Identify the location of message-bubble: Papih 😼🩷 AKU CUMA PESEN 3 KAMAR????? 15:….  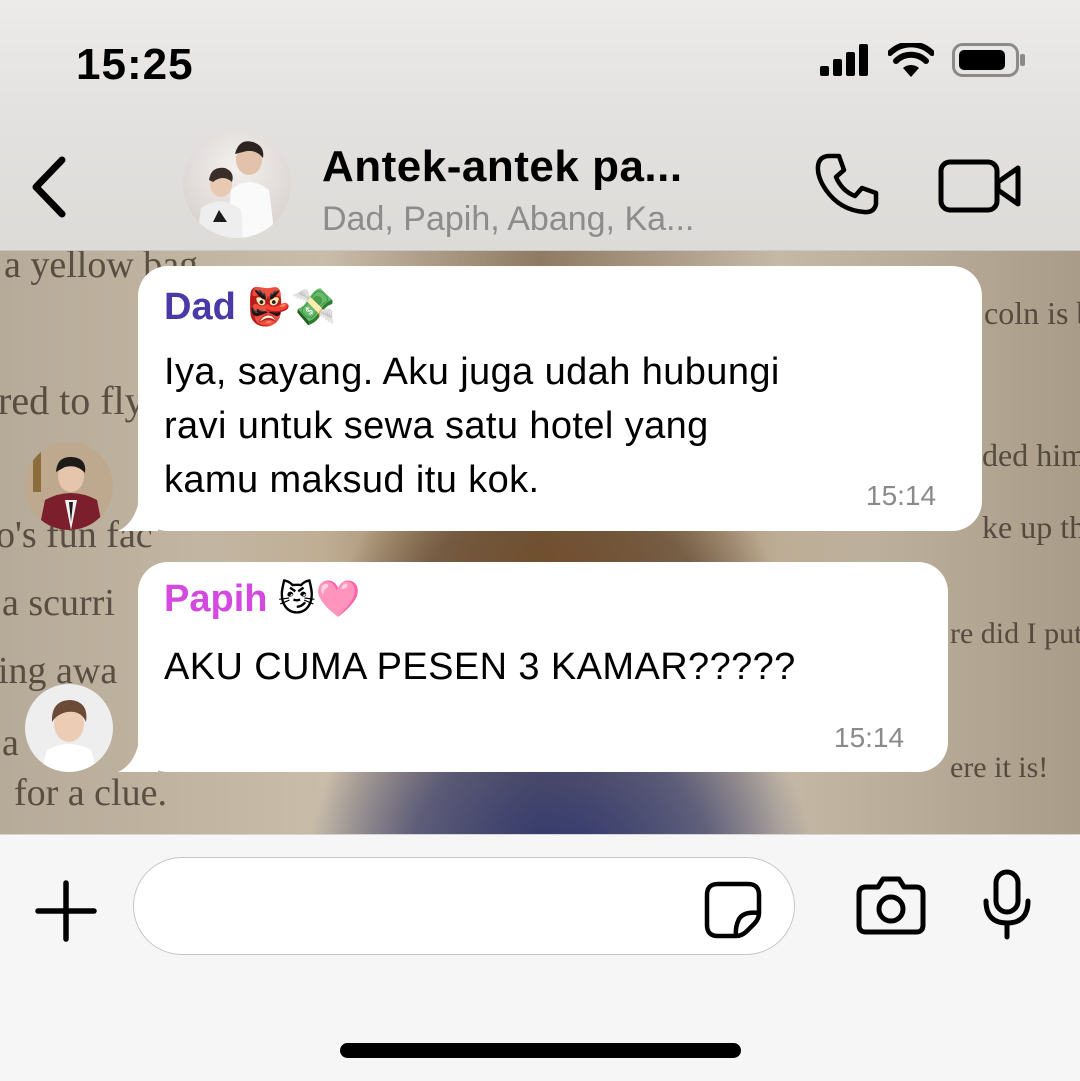
(533, 667).